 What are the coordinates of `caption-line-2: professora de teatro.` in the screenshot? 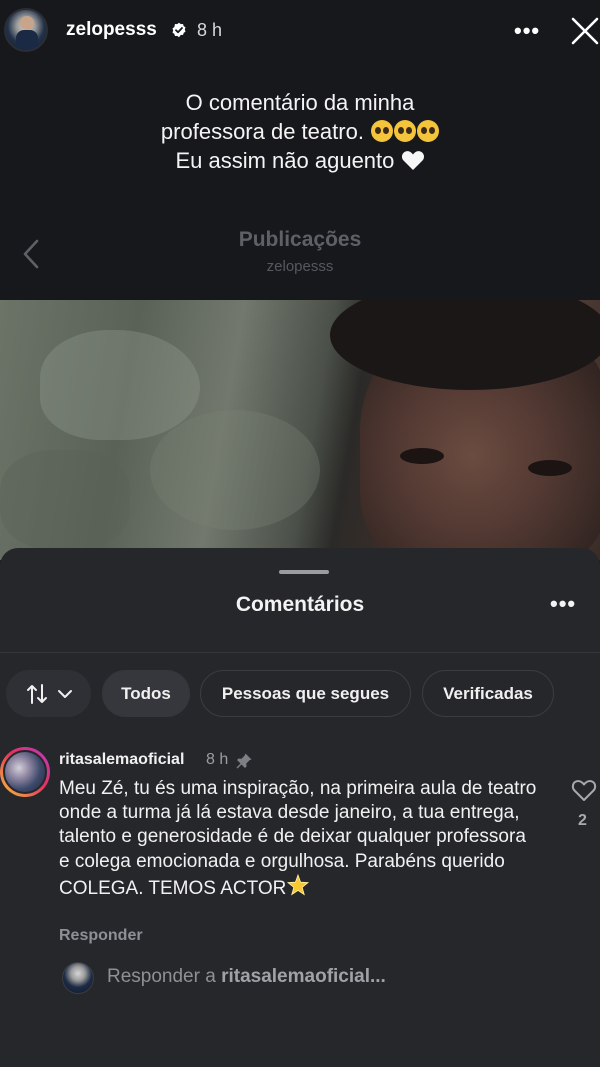 It's located at (300, 131).